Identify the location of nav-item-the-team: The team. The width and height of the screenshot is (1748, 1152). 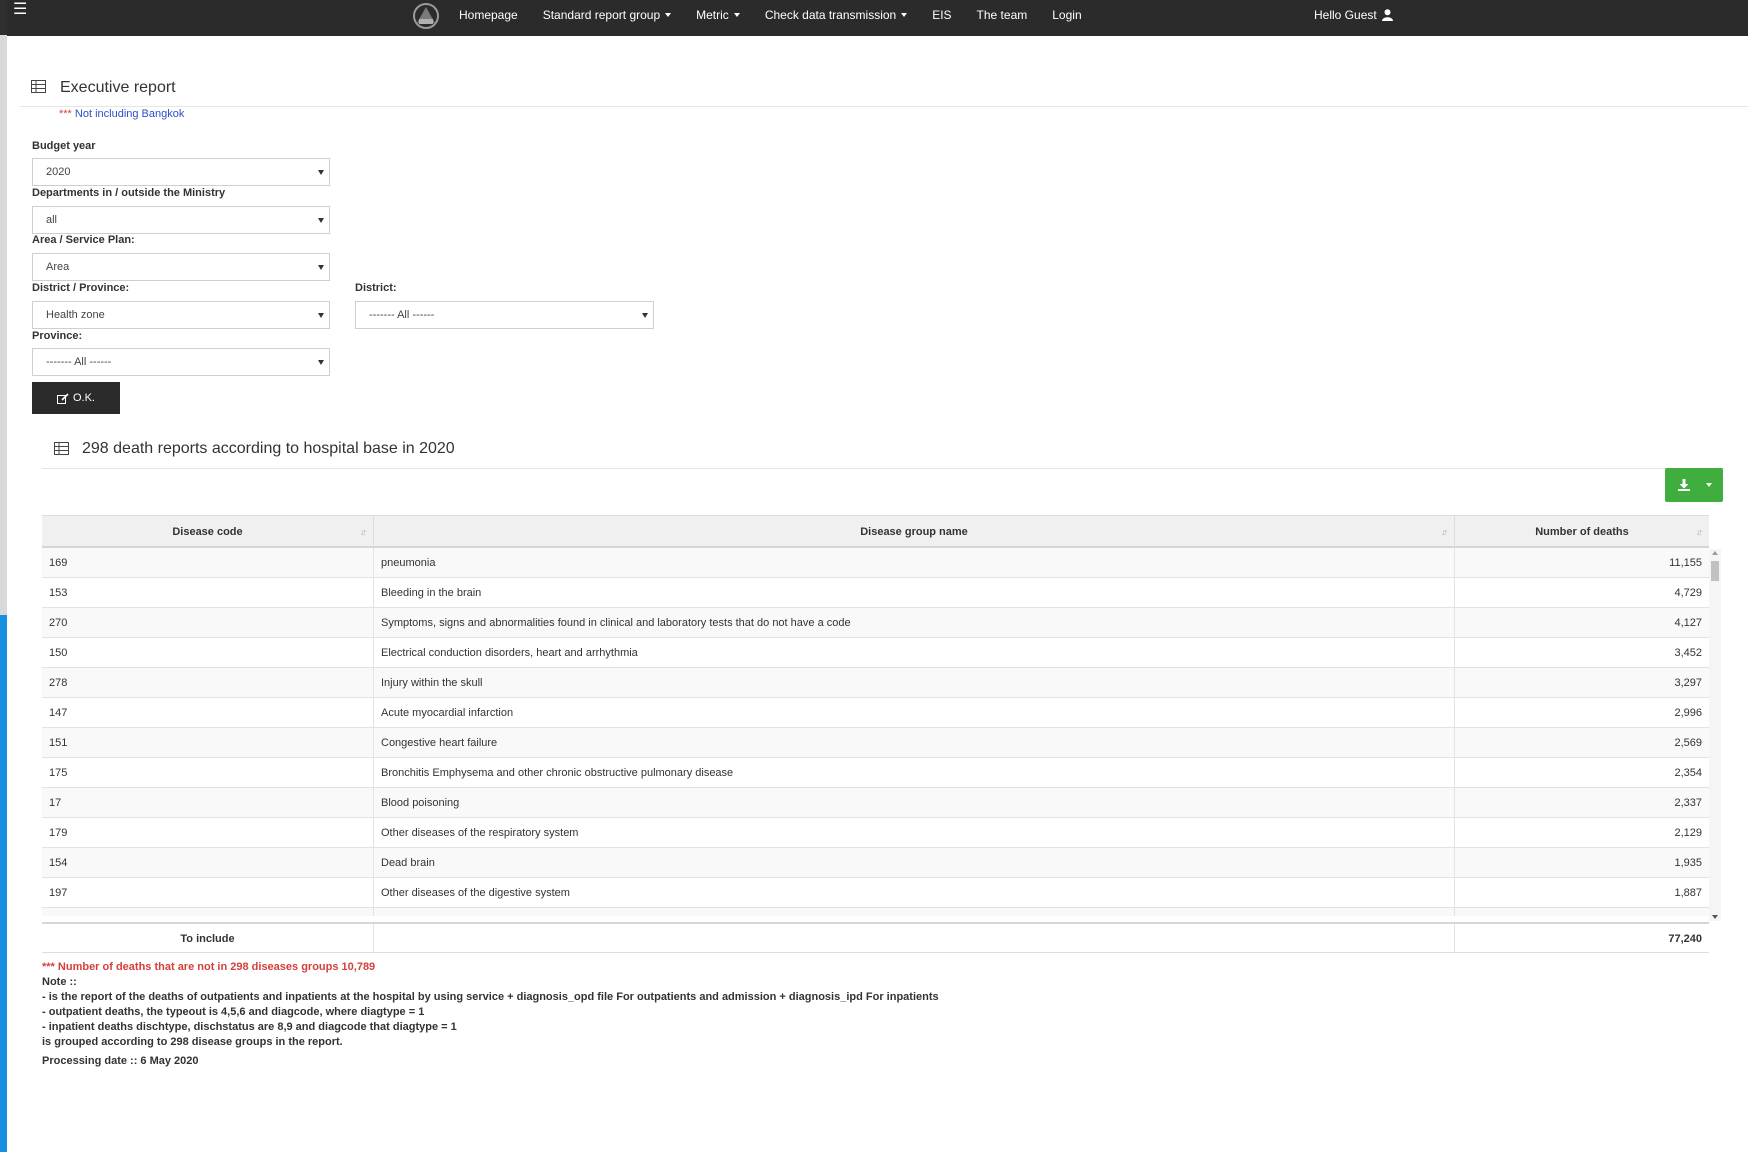
(1002, 15).